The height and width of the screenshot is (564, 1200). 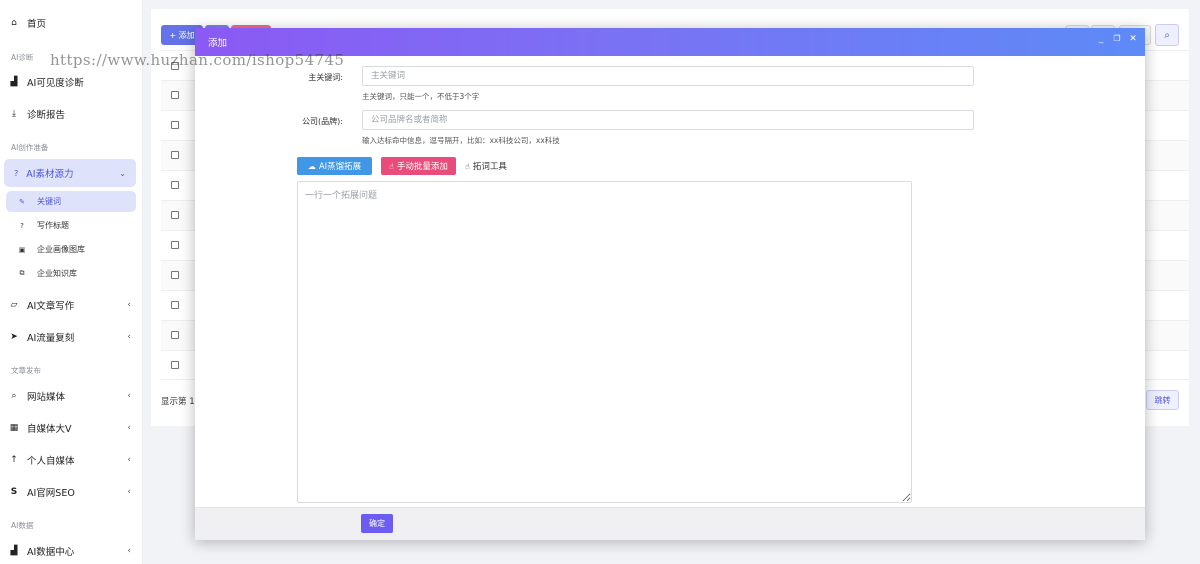 I want to click on sidebar-item-label: AI文章写作, so click(x=51, y=306).